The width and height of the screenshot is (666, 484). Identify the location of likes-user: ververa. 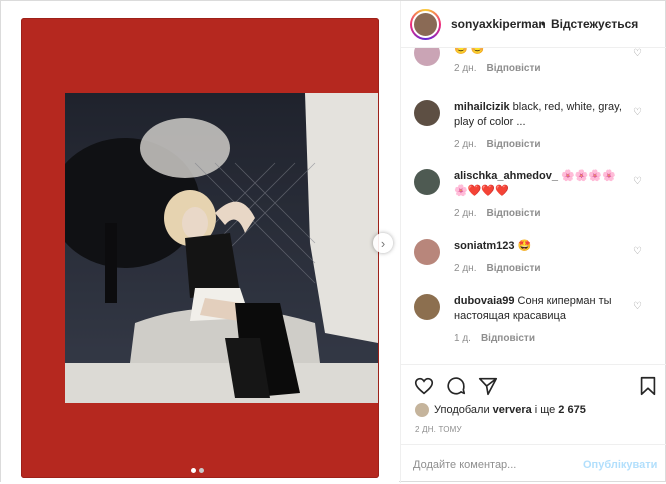
(512, 410).